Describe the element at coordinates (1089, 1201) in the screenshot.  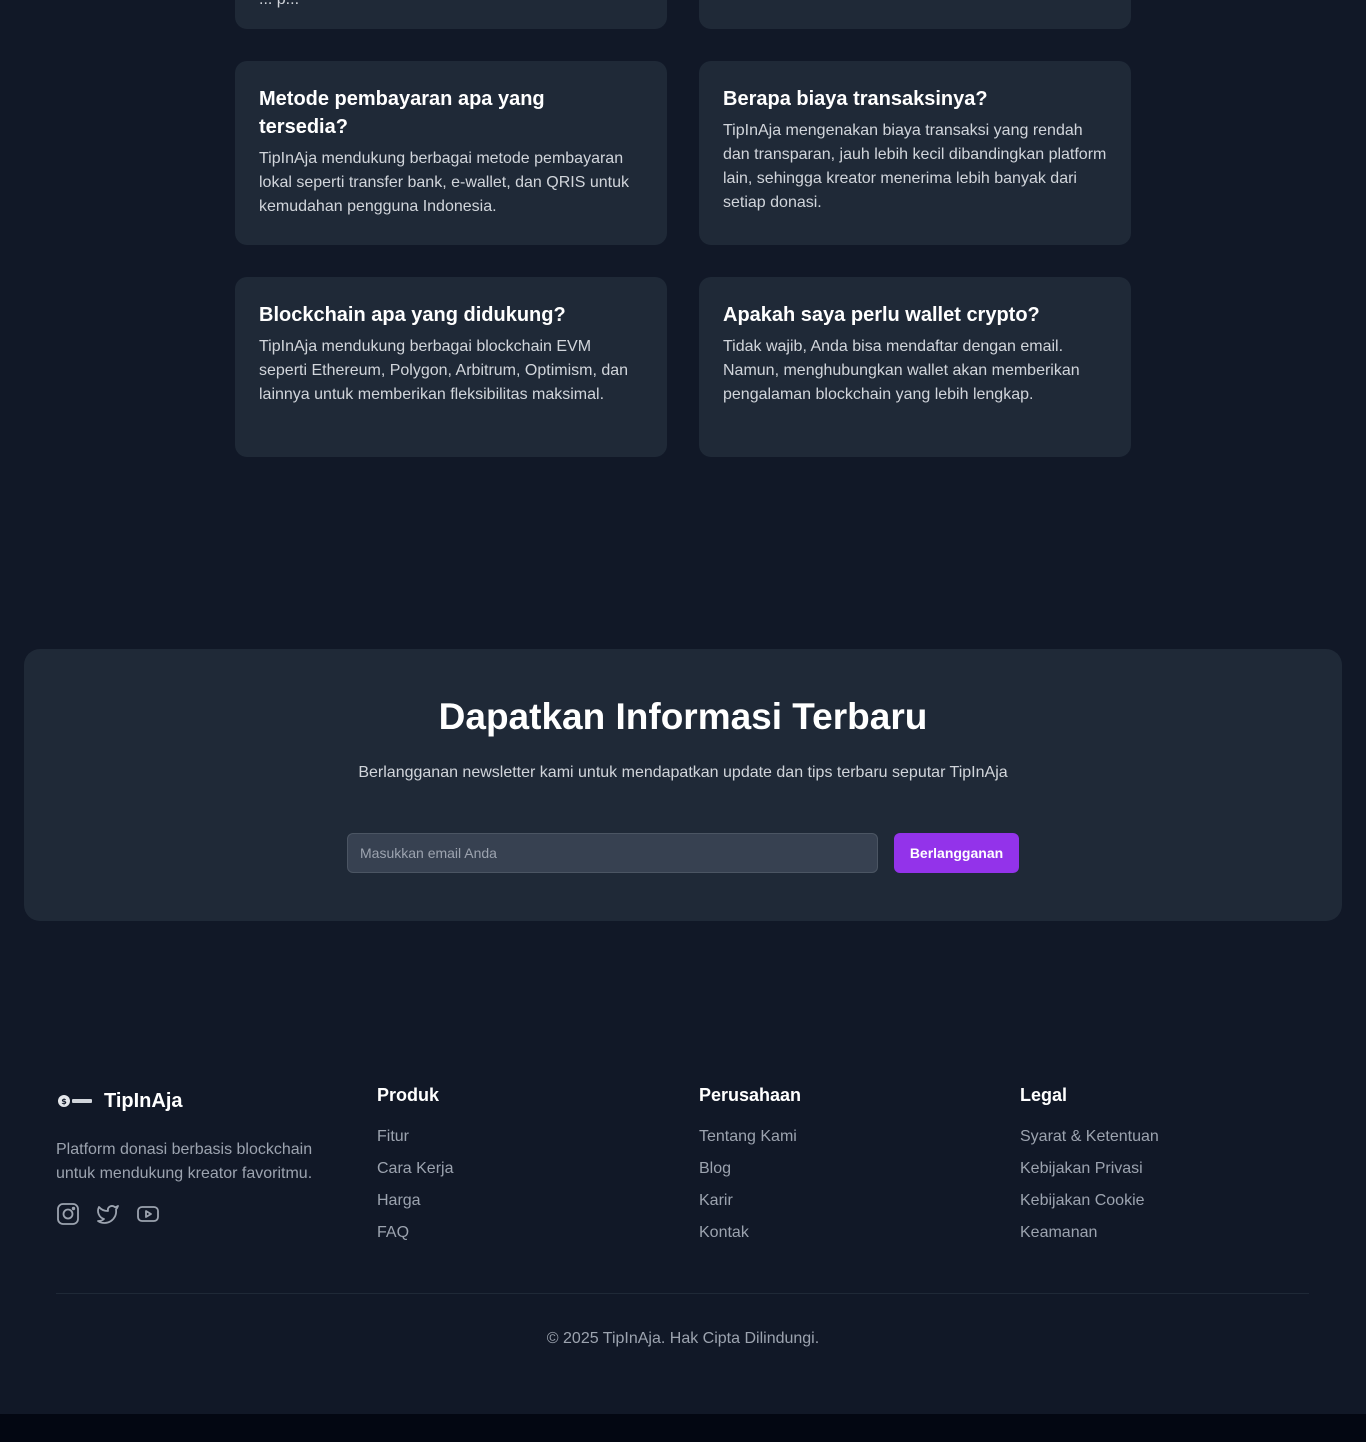
I see `footer-link-cookie: Kebijakan Cookie` at that location.